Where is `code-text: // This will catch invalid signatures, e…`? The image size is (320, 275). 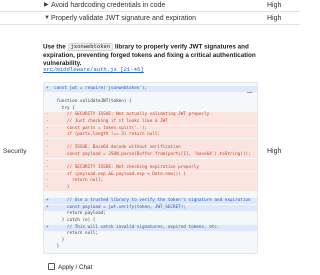
code-text: // This will catch invalid signatures, e… is located at coordinates (137, 227).